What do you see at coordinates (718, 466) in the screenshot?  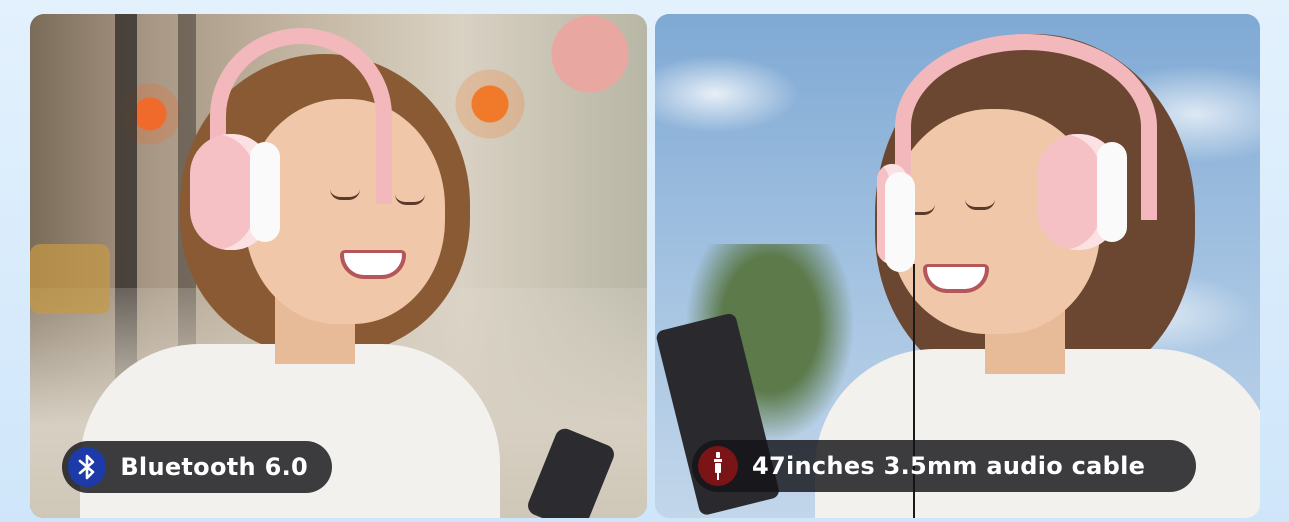 I see `audio-jack-icon` at bounding box center [718, 466].